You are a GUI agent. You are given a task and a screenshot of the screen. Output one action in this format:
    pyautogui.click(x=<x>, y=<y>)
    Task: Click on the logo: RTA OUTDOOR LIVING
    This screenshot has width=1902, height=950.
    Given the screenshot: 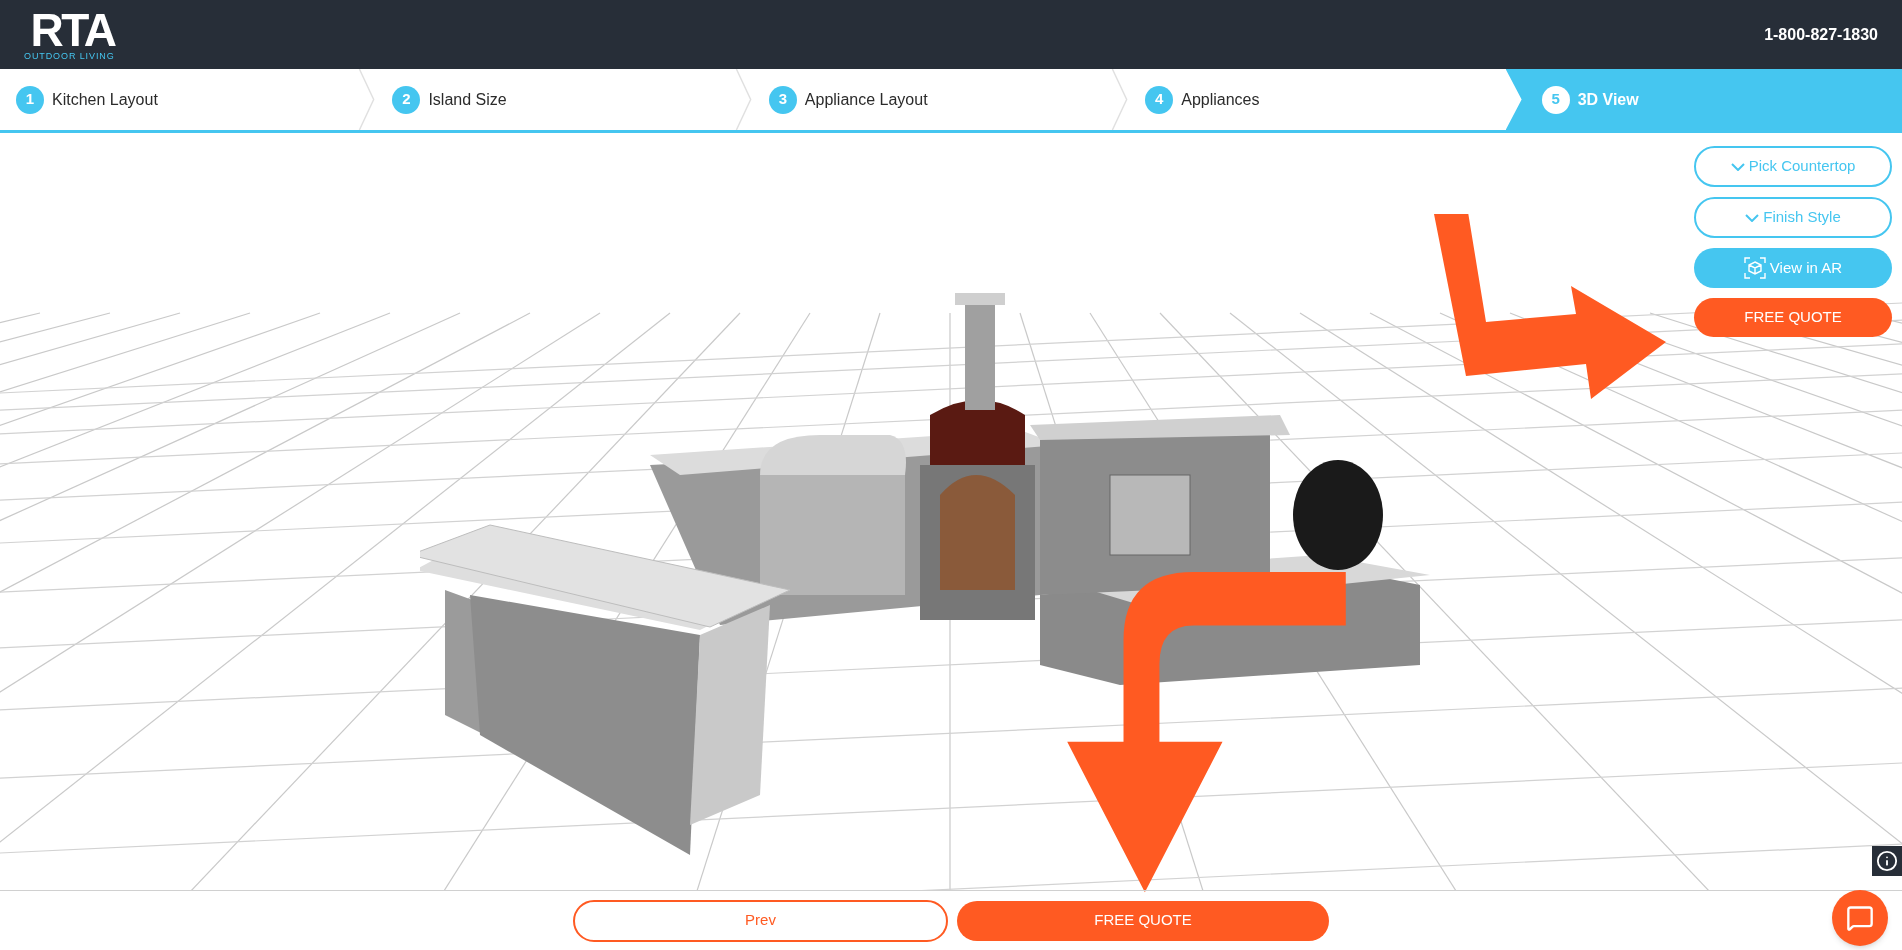 What is the action you would take?
    pyautogui.click(x=69, y=34)
    